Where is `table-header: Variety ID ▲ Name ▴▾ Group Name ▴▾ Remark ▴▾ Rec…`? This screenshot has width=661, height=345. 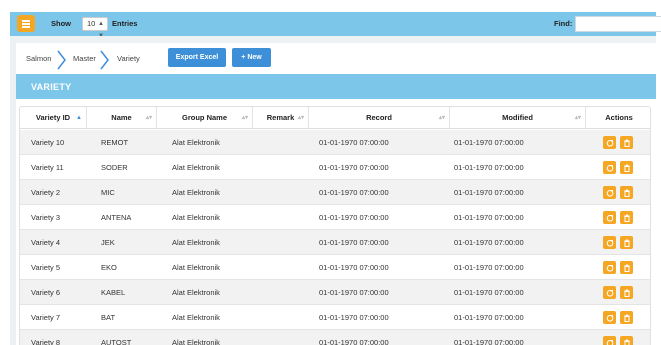
table-header: Variety ID ▲ Name ▴▾ Group Name ▴▾ Remark ▴▾ Rec… is located at coordinates (335, 118).